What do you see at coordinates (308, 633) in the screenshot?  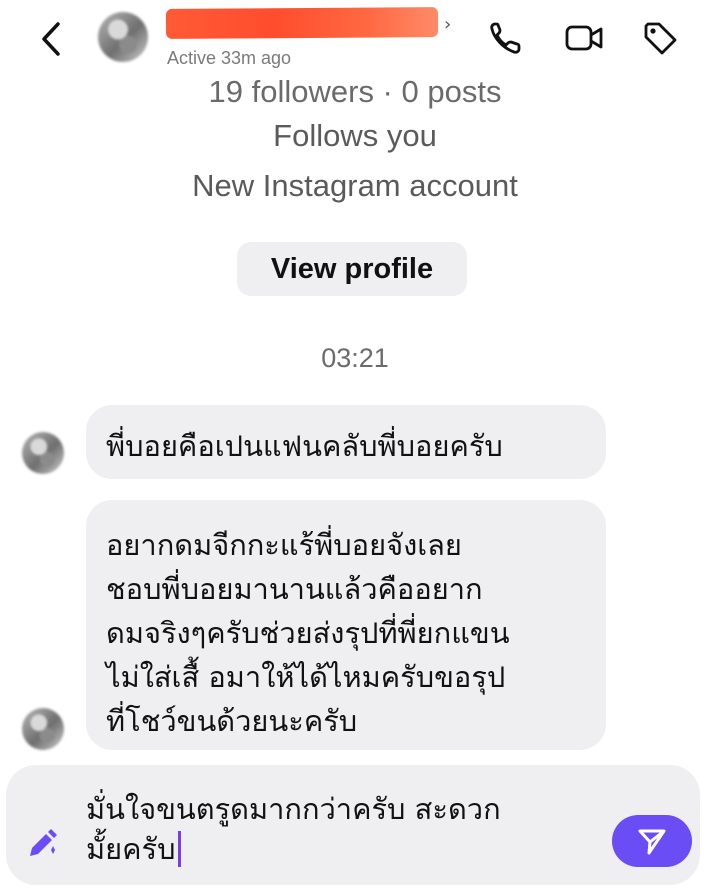 I see `message-text-line: ดมจริงๆครับช่วยส่งรุปที่พี่ยกแขน` at bounding box center [308, 633].